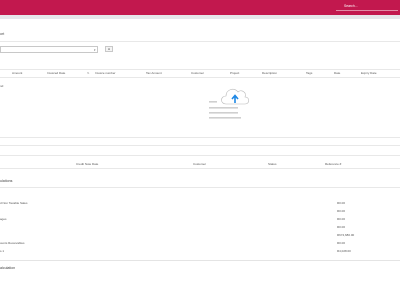  What do you see at coordinates (229, 103) in the screenshot?
I see `upload-illustration` at bounding box center [229, 103].